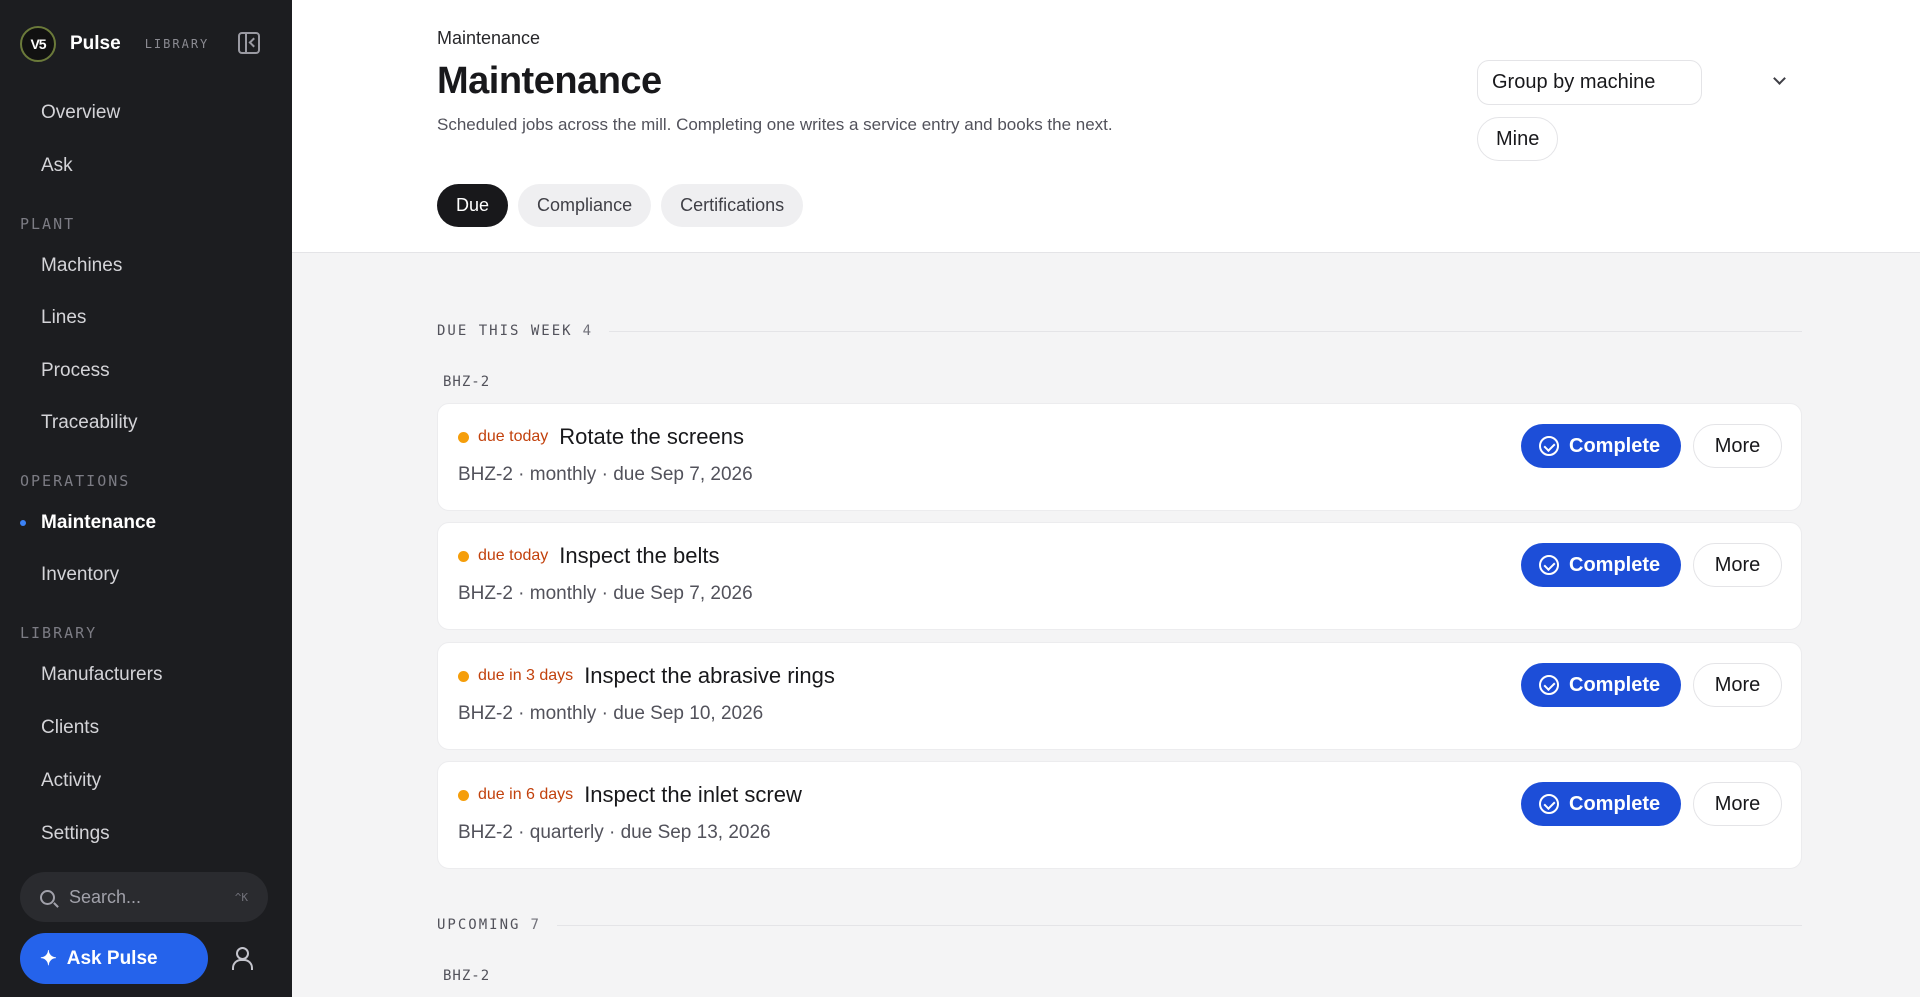 Image resolution: width=1920 pixels, height=997 pixels. Describe the element at coordinates (146, 834) in the screenshot. I see `sidebar-item-settings: Settings` at that location.